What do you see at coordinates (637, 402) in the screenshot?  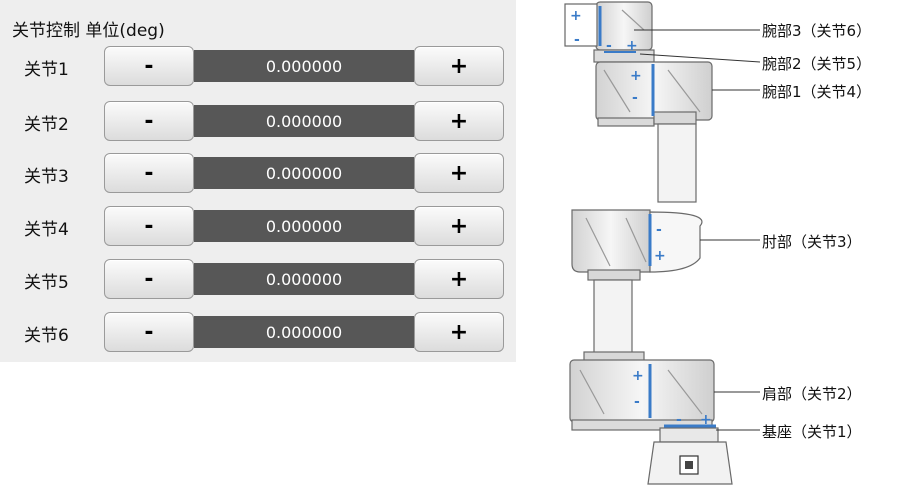 I see `shoulder-minus-marker: -` at bounding box center [637, 402].